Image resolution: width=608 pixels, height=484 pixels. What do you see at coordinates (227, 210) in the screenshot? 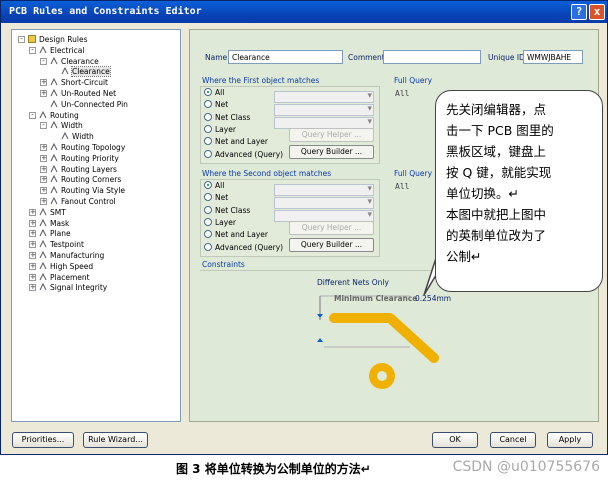
I see `second_match-option: Net Class` at bounding box center [227, 210].